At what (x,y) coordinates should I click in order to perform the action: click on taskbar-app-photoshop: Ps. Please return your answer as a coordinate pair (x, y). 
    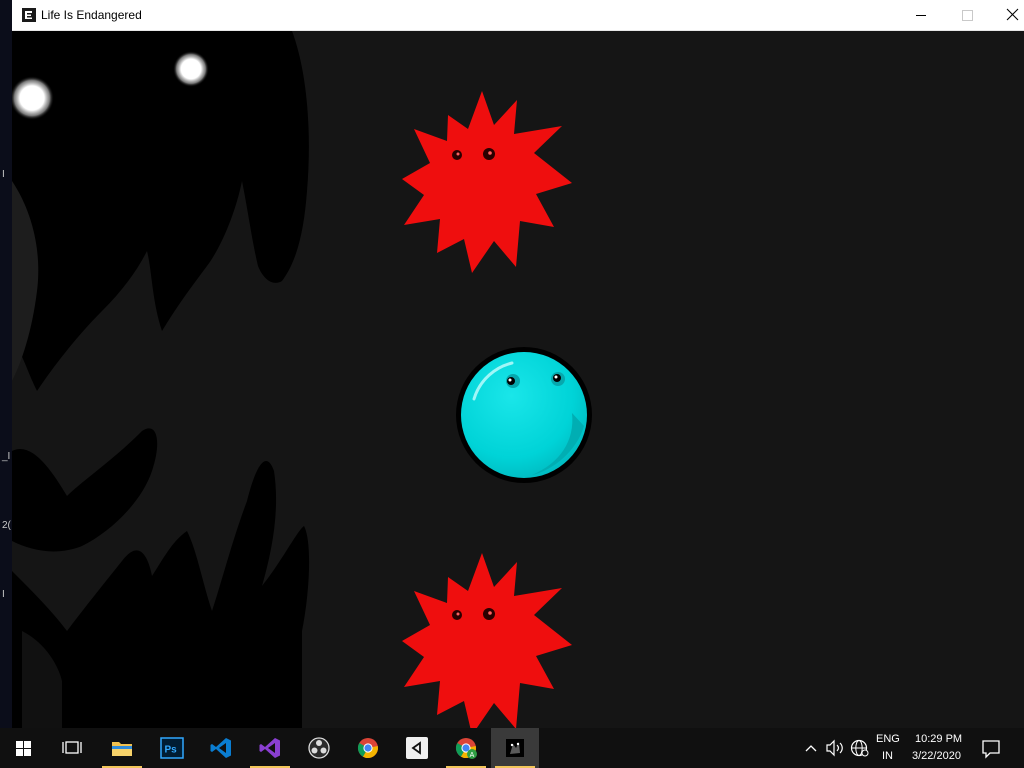
    Looking at the image, I should click on (172, 748).